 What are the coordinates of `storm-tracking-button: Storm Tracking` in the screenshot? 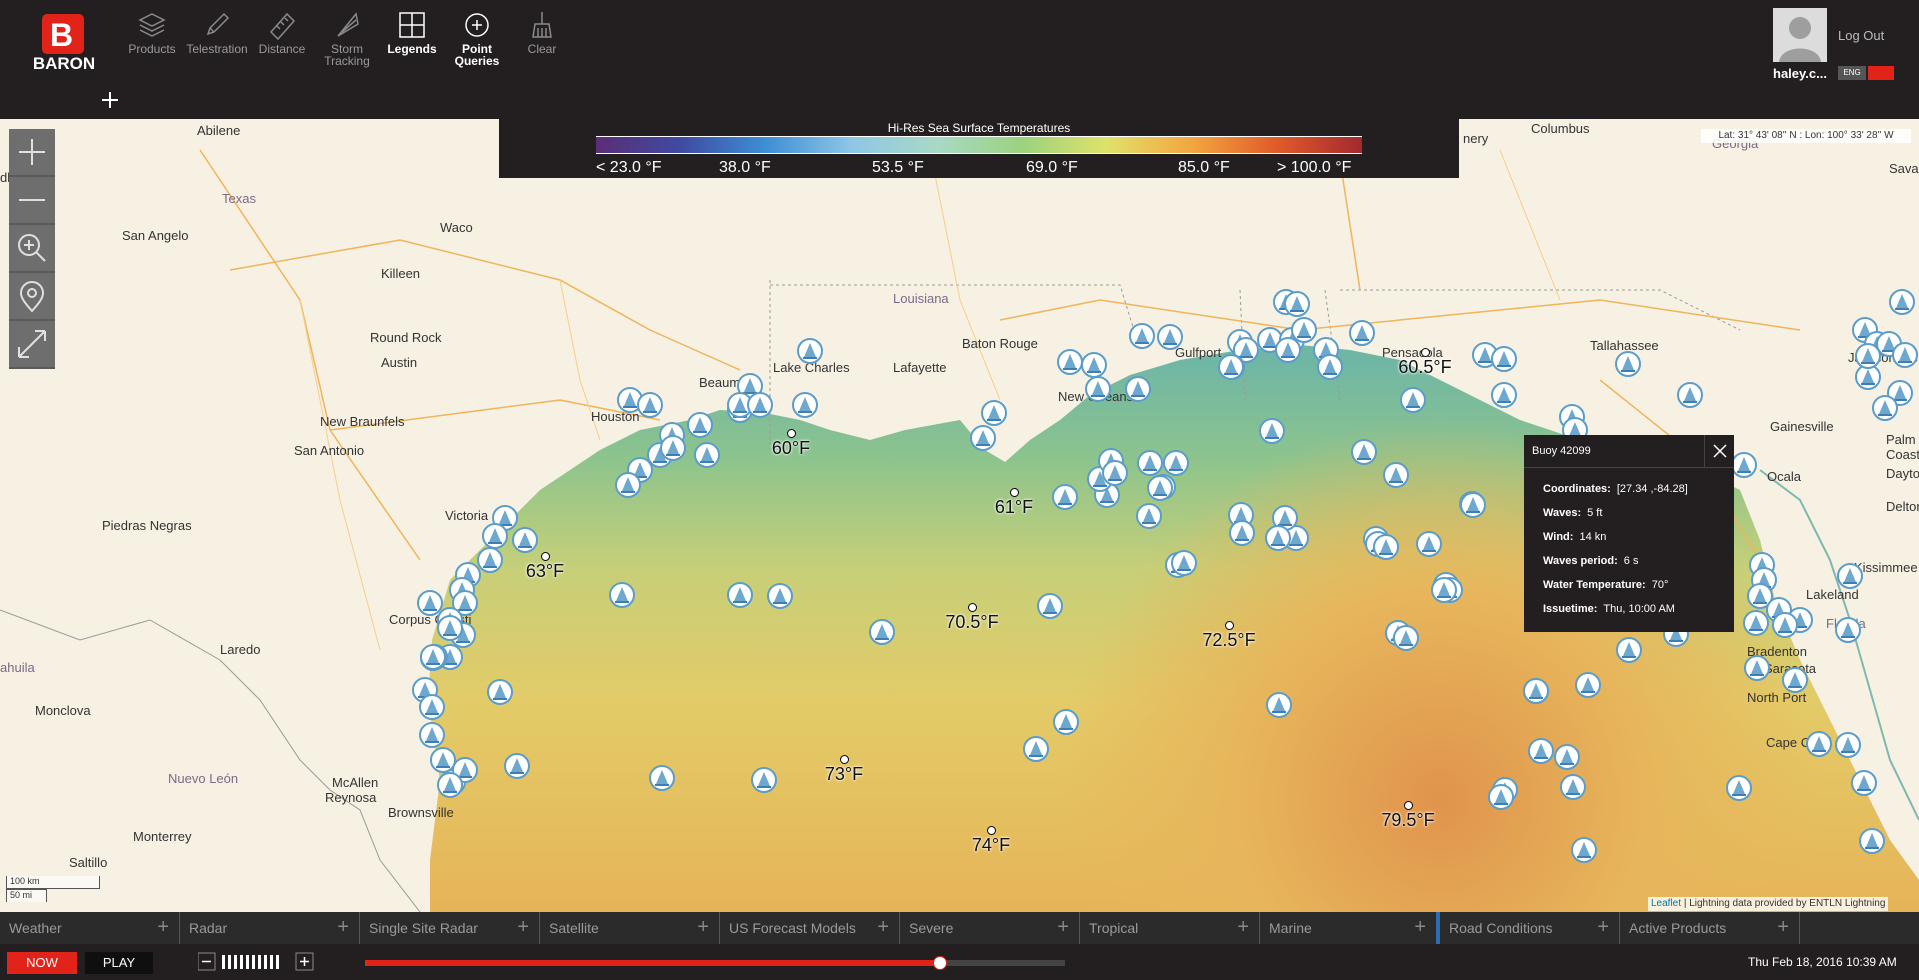 It's located at (347, 38).